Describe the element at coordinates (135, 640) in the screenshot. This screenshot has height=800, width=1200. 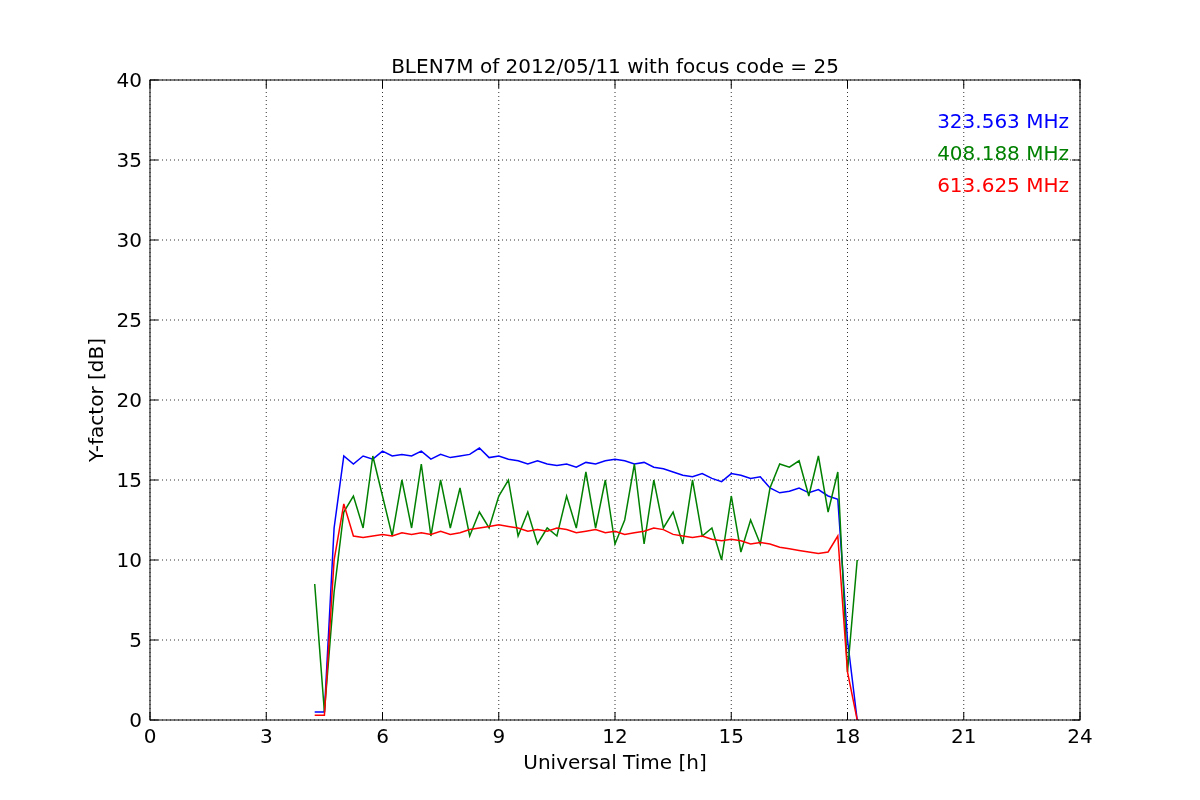
I see `tick-label: 5` at that location.